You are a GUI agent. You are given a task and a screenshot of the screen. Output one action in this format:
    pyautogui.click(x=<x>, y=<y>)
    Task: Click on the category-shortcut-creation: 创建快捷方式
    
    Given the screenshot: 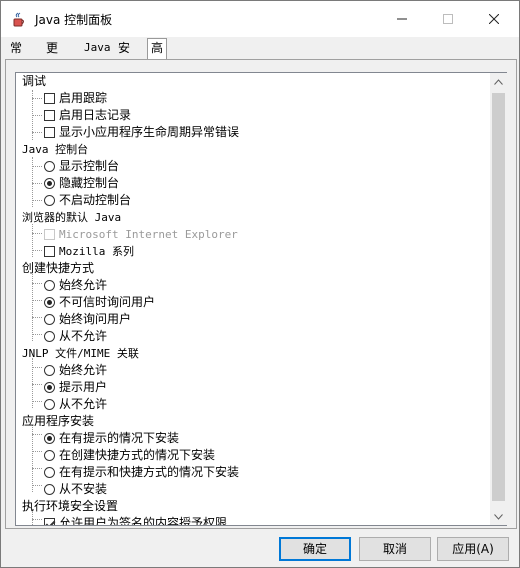 What is the action you would take?
    pyautogui.click(x=58, y=268)
    